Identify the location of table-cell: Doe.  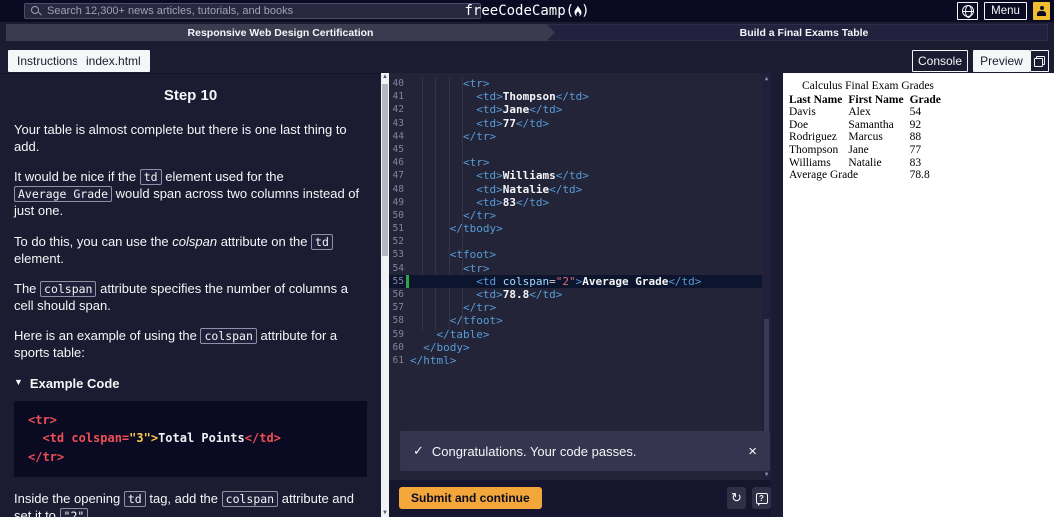
(799, 124).